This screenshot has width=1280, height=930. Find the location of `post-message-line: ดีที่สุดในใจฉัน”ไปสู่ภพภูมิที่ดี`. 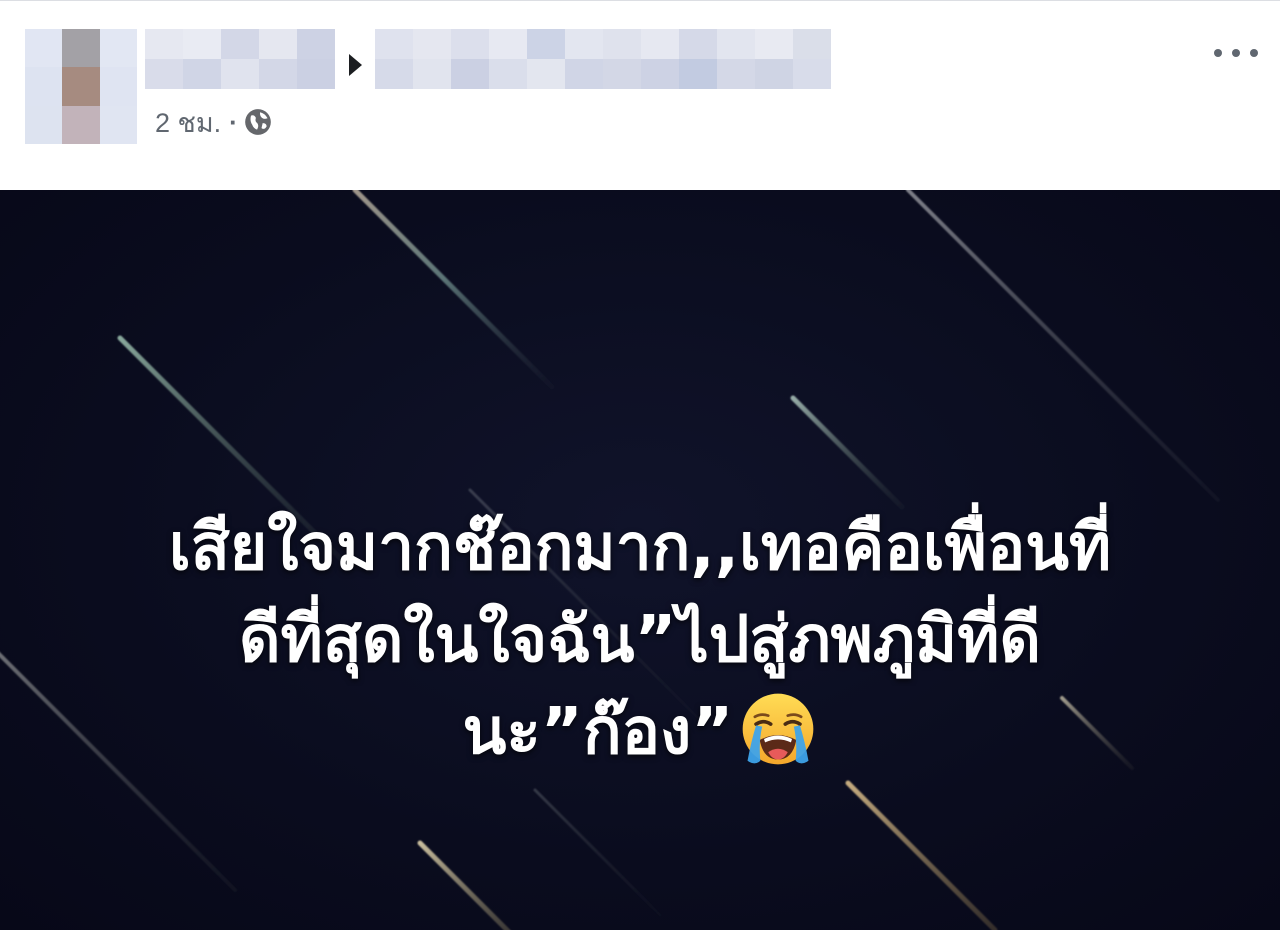

post-message-line: ดีที่สุดในใจฉัน”ไปสู่ภพภูมิที่ดี is located at coordinates (640, 640).